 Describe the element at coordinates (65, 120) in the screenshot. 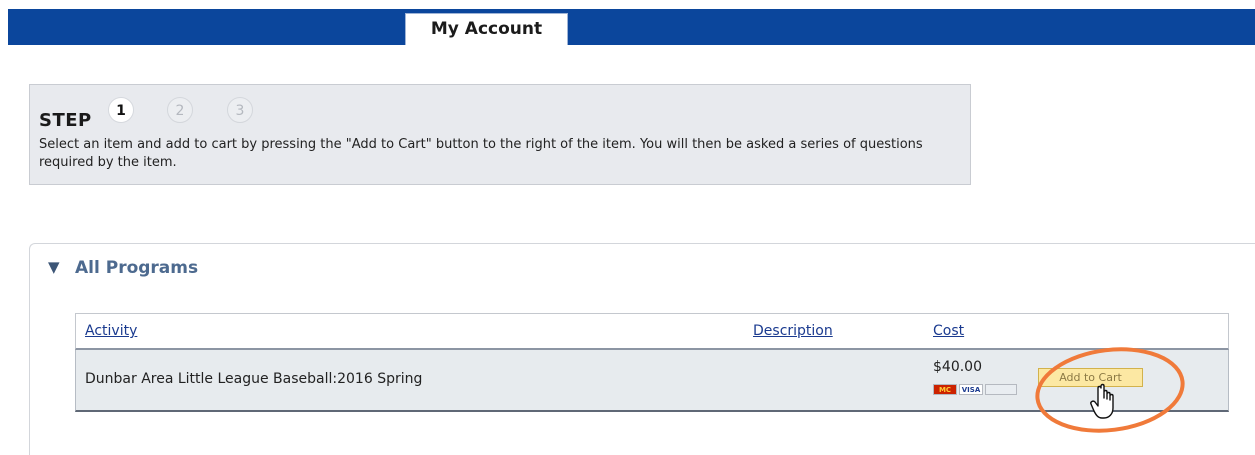

I see `step-title: STEP` at that location.